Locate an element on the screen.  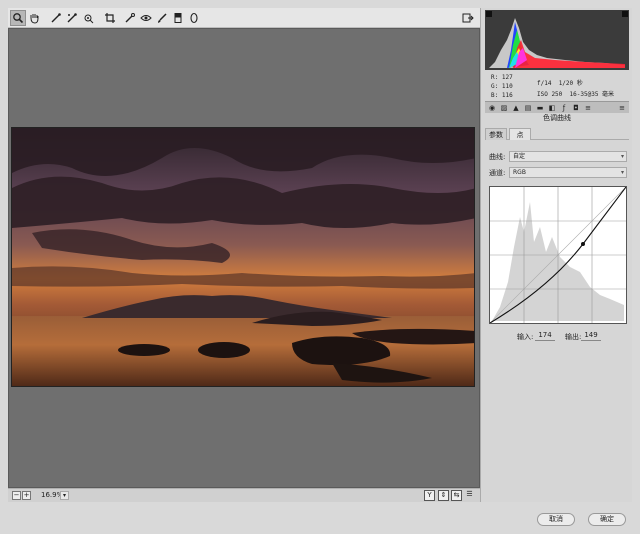
section-title: 色调曲线 is located at coordinates (557, 118).